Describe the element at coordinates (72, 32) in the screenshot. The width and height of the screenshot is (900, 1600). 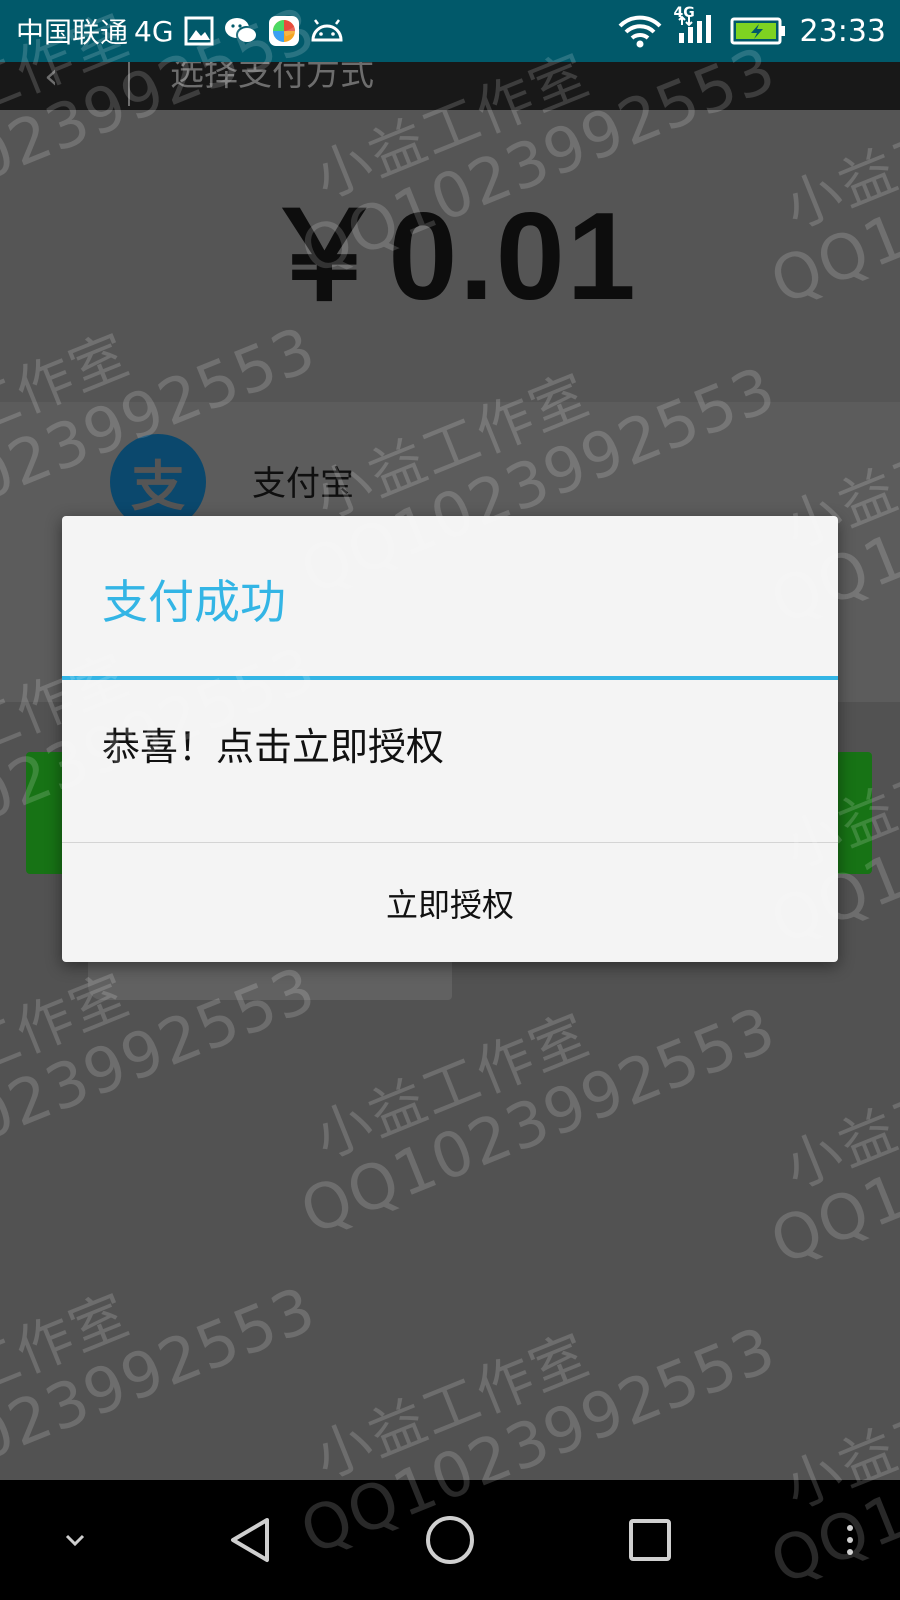
I see `carrier-name: 中国联通` at that location.